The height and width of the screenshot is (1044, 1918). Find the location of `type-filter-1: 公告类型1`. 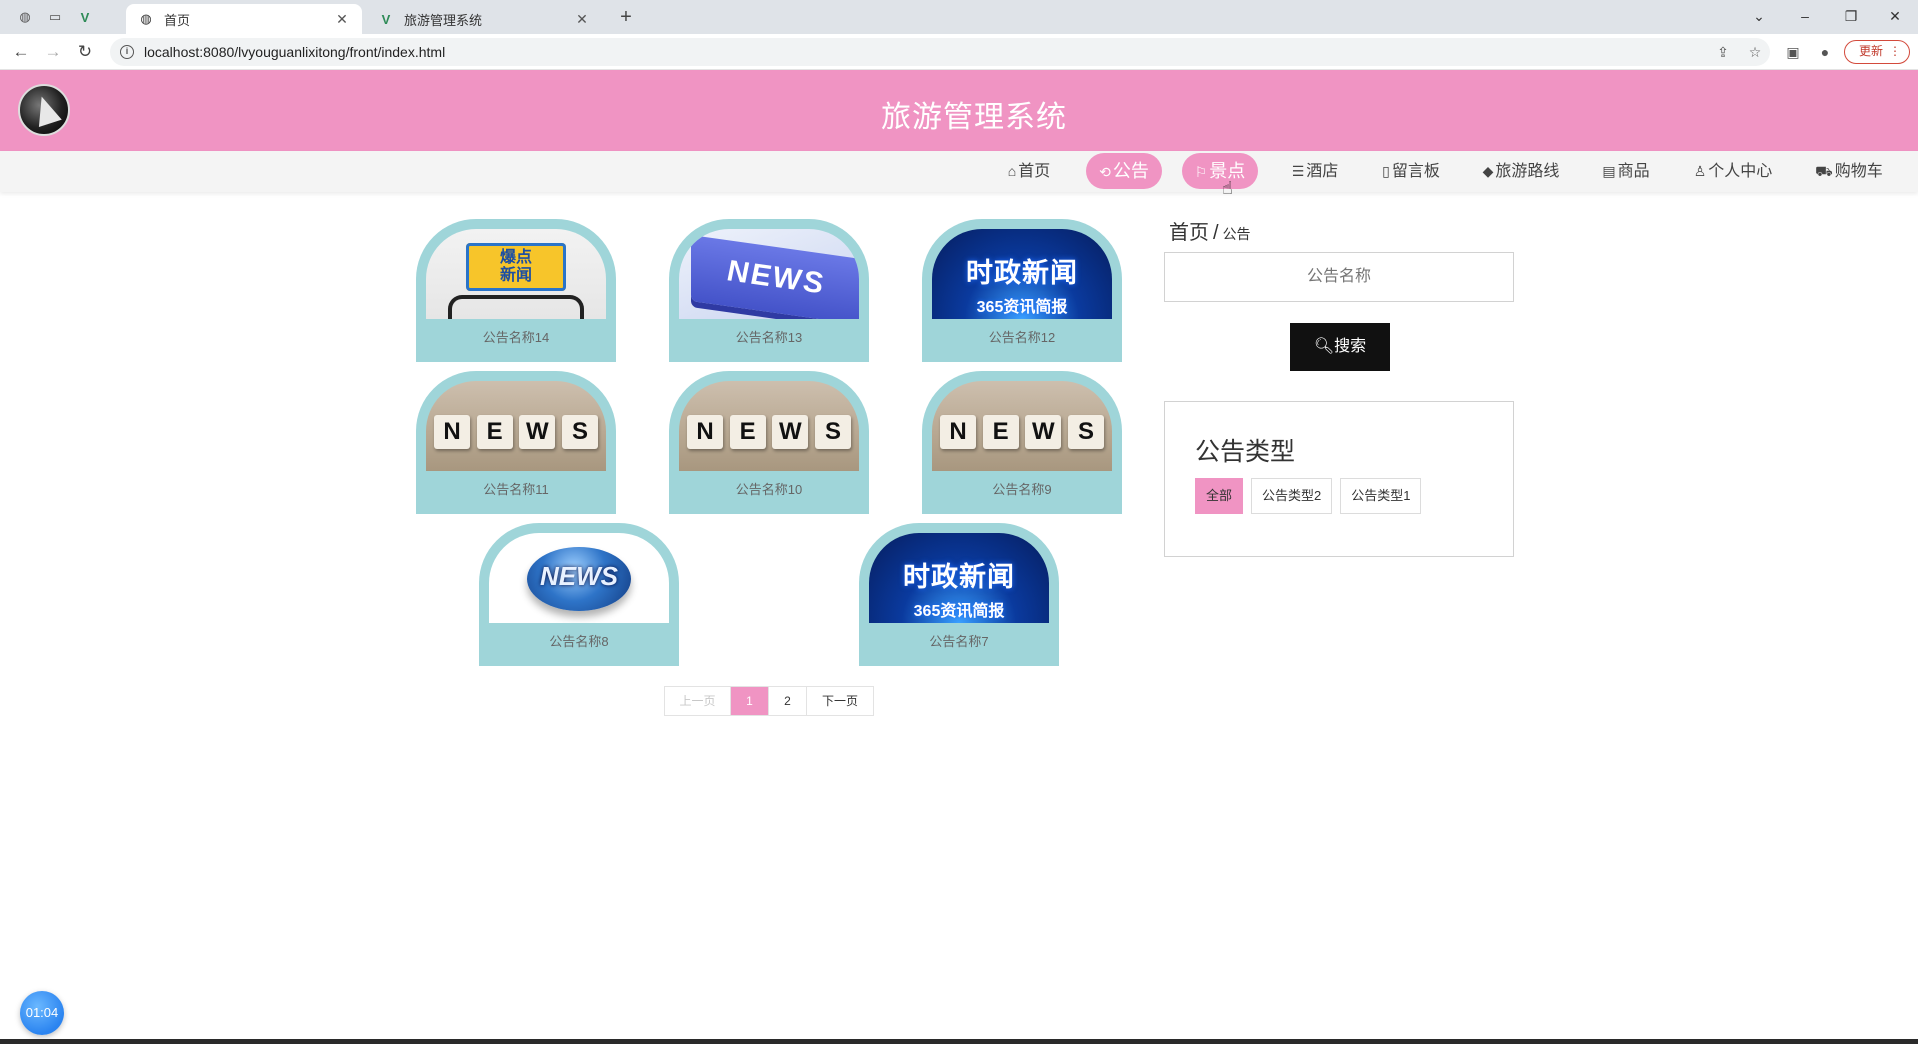

type-filter-1: 公告类型1 is located at coordinates (1381, 496).